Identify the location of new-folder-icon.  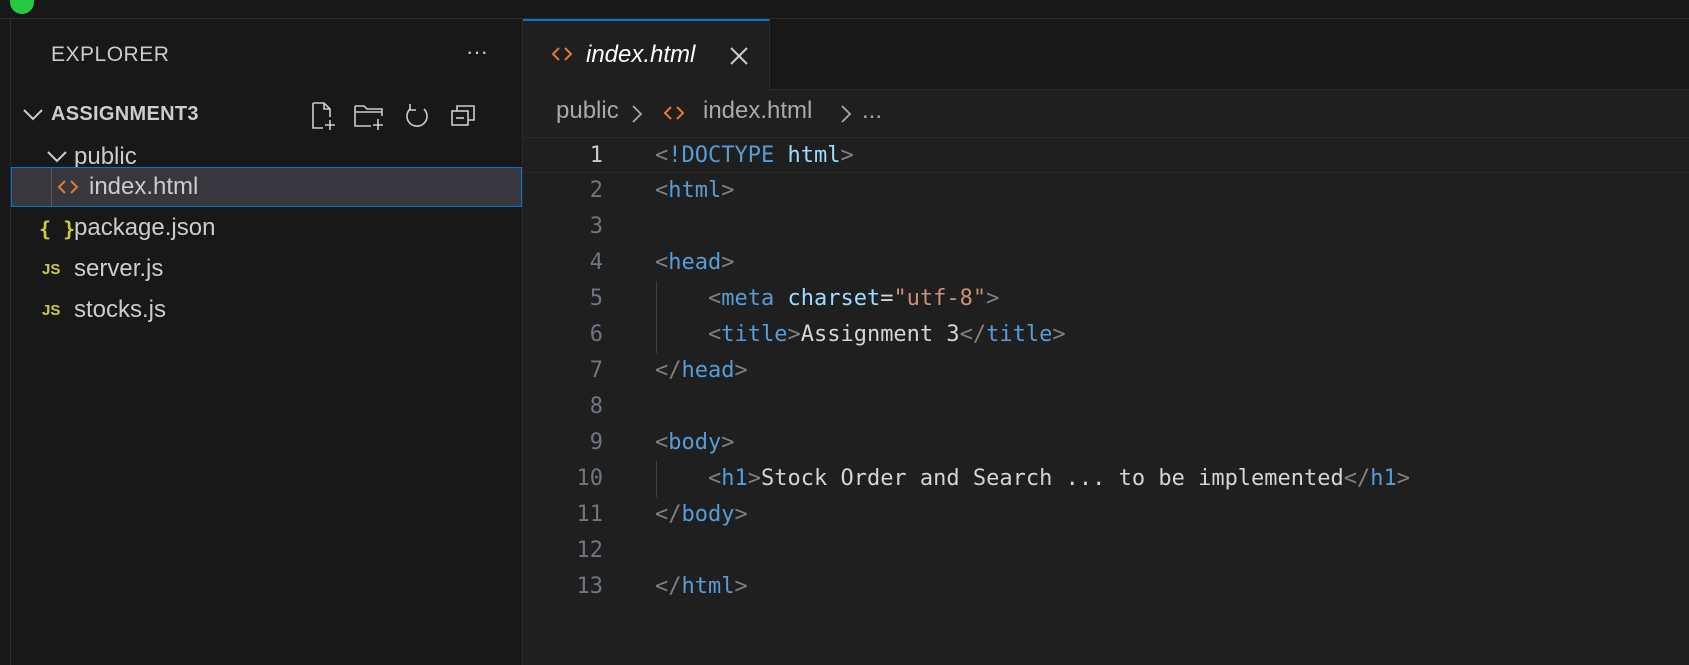
(369, 116).